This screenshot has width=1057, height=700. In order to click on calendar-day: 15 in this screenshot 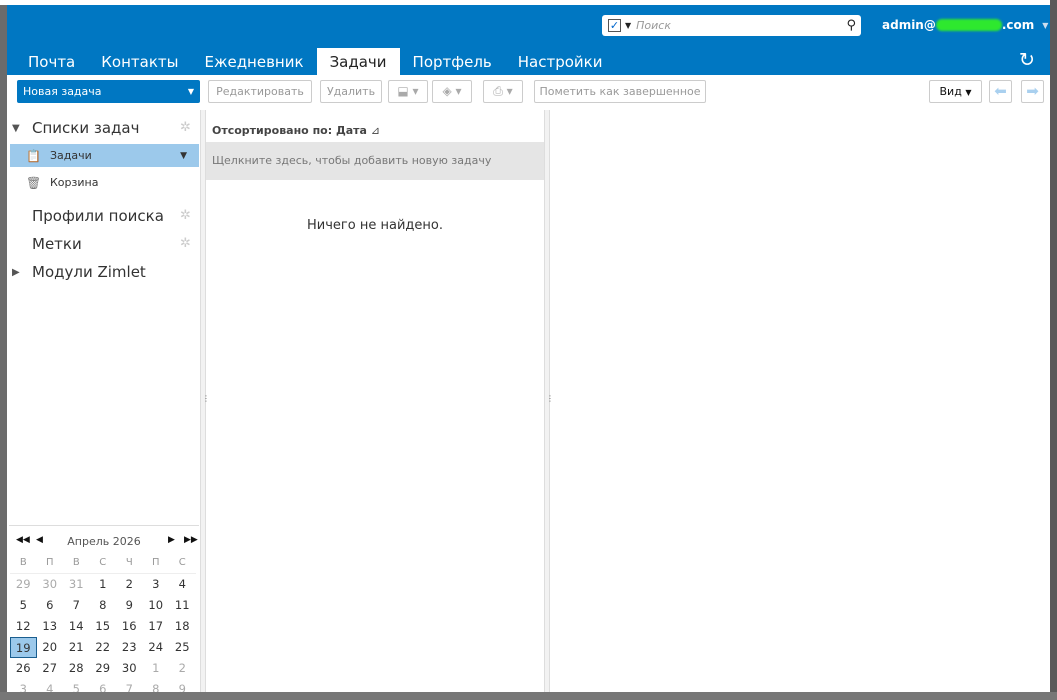, I will do `click(103, 626)`.